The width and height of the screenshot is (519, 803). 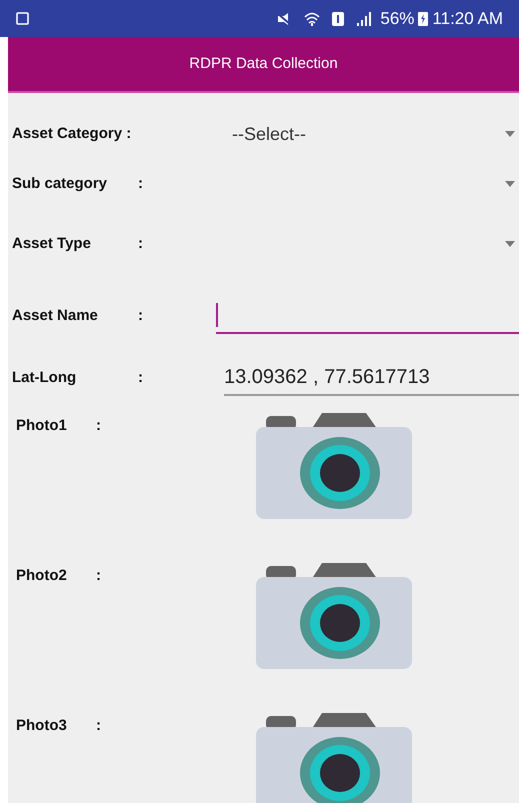 I want to click on battery-percent: 56%, so click(x=397, y=19).